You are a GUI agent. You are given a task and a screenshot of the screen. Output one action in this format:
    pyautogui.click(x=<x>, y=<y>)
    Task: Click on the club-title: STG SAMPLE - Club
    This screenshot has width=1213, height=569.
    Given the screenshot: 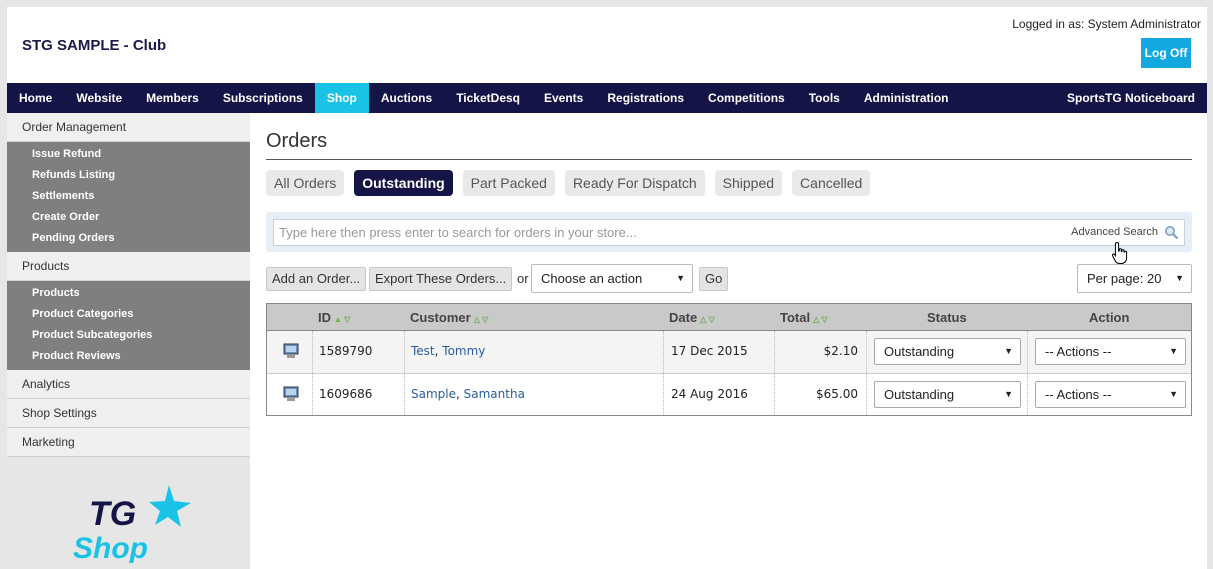 What is the action you would take?
    pyautogui.click(x=94, y=45)
    